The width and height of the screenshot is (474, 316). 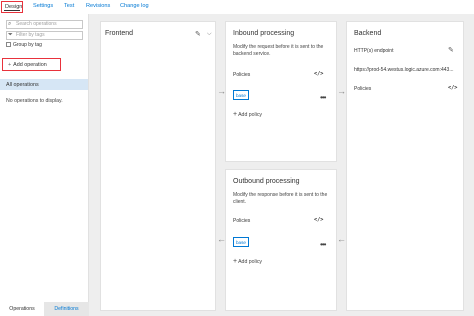 What do you see at coordinates (10, 24) in the screenshot?
I see `search-icon: ⌕` at bounding box center [10, 24].